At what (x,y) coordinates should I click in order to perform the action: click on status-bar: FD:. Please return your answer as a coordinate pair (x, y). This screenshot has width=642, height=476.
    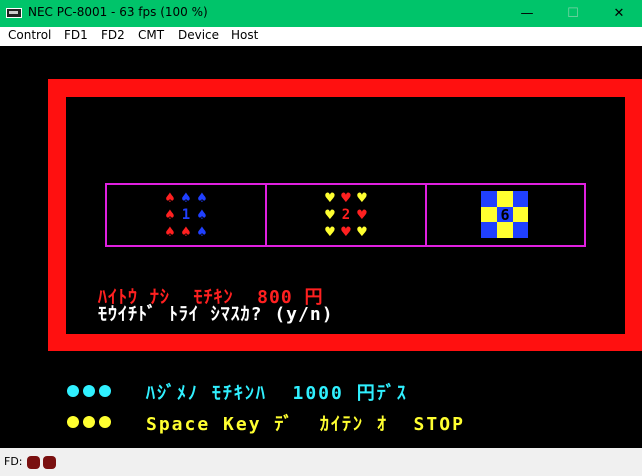
    Looking at the image, I should click on (321, 462).